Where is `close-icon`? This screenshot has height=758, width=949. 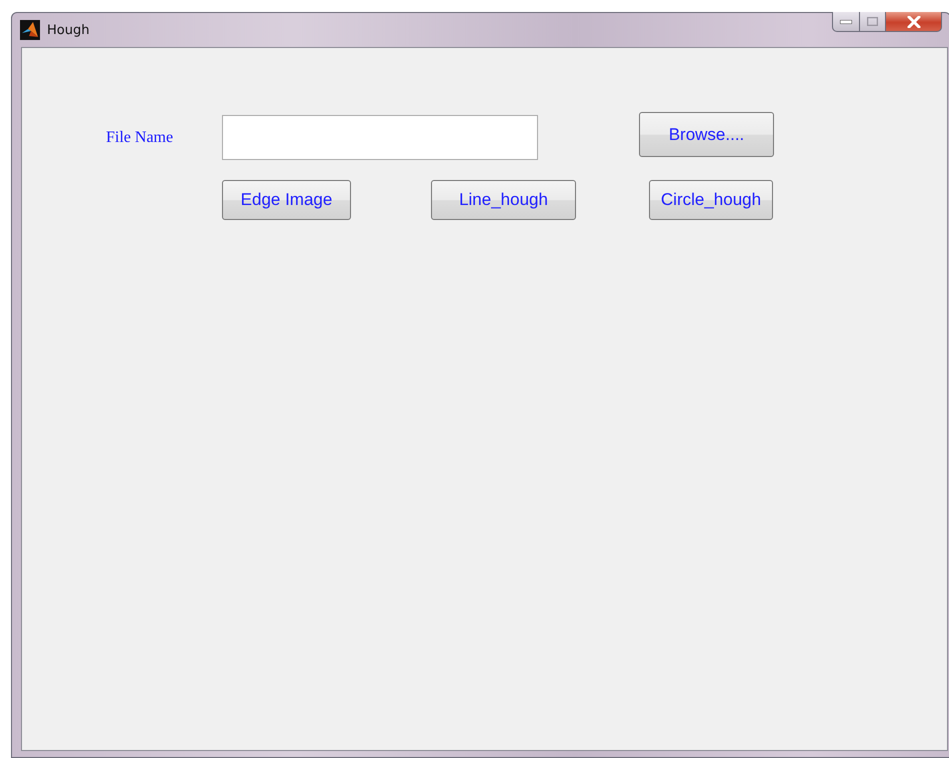 close-icon is located at coordinates (913, 22).